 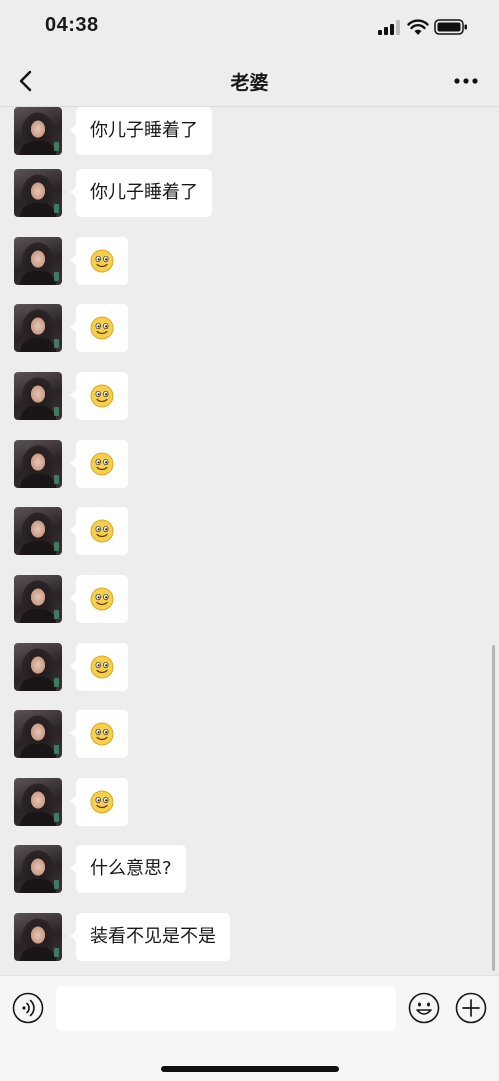 What do you see at coordinates (72, 25) in the screenshot?
I see `status-time: 04:38` at bounding box center [72, 25].